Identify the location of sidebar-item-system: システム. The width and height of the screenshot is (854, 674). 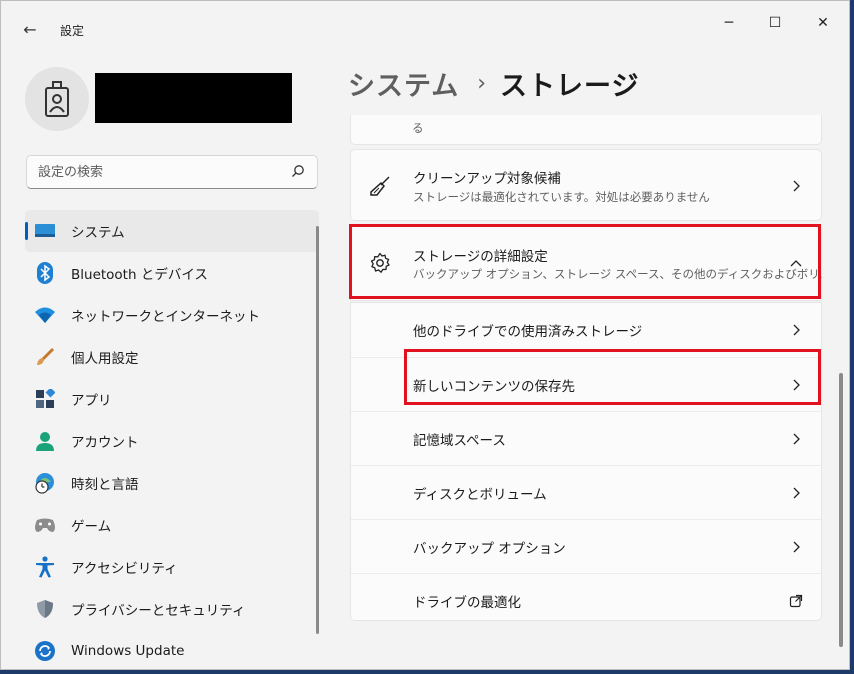
(172, 231).